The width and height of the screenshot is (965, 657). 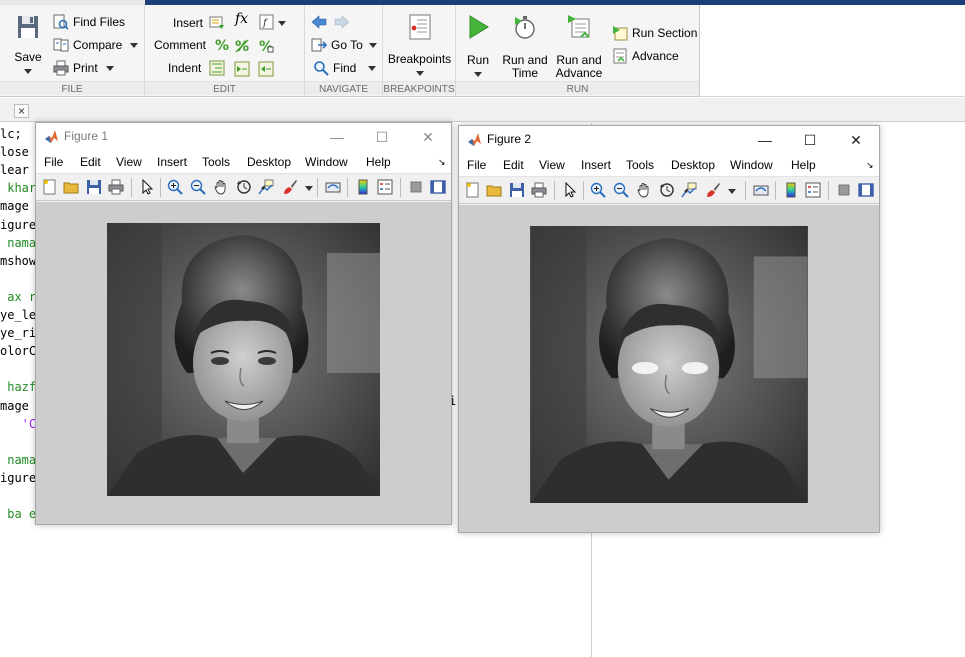 What do you see at coordinates (596, 165) in the screenshot?
I see `figure-2-menu-insert: Insert` at bounding box center [596, 165].